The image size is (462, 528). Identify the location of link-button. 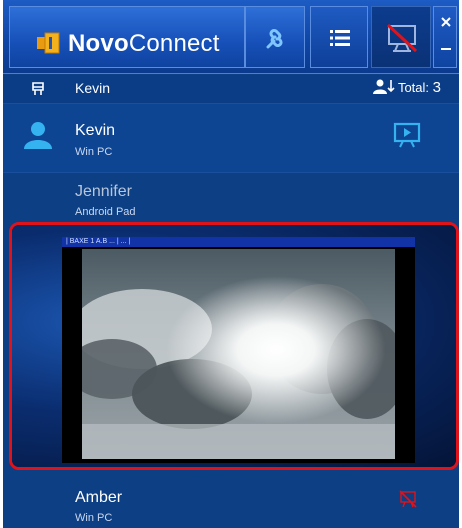
(275, 37).